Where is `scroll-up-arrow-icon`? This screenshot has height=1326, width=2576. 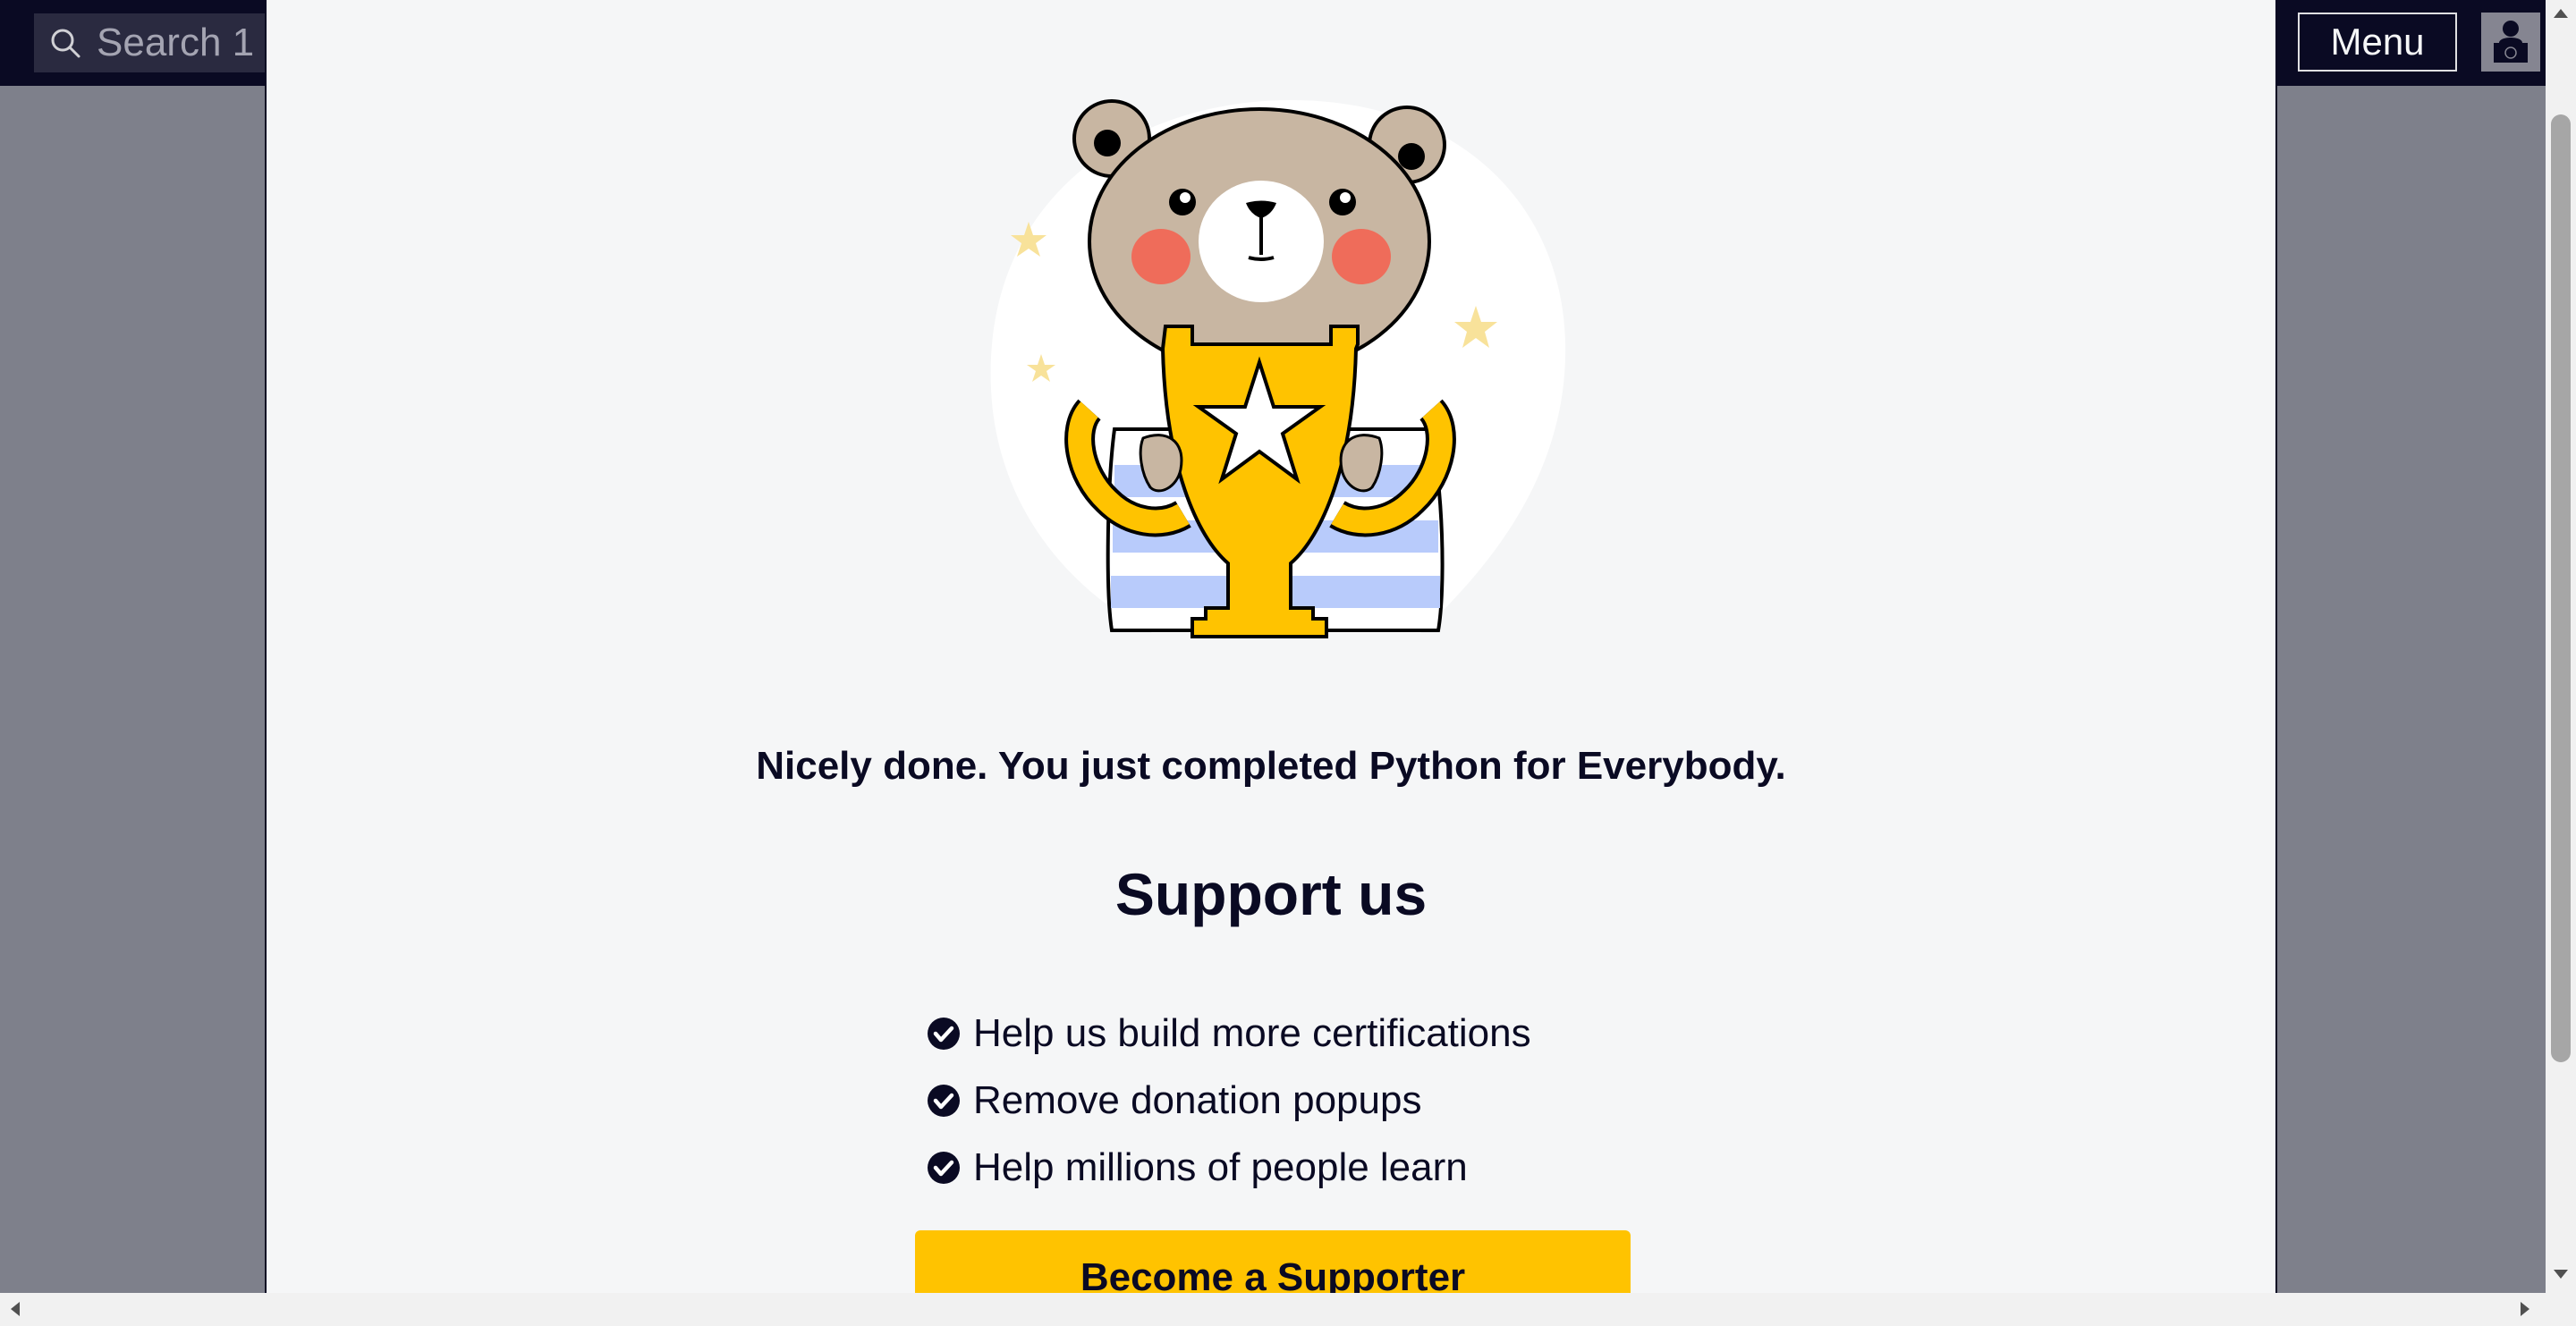
scroll-up-arrow-icon is located at coordinates (2561, 13).